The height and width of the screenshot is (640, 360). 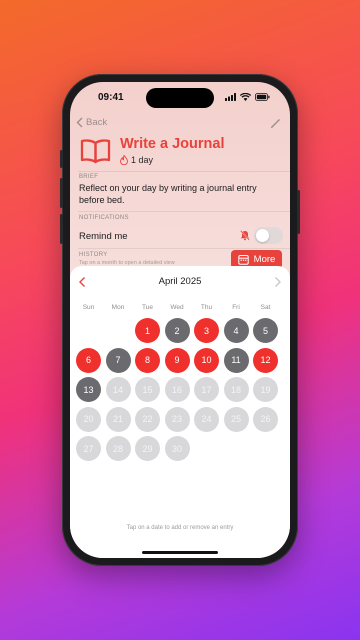 What do you see at coordinates (265, 419) in the screenshot?
I see `calendar-day-26: 26` at bounding box center [265, 419].